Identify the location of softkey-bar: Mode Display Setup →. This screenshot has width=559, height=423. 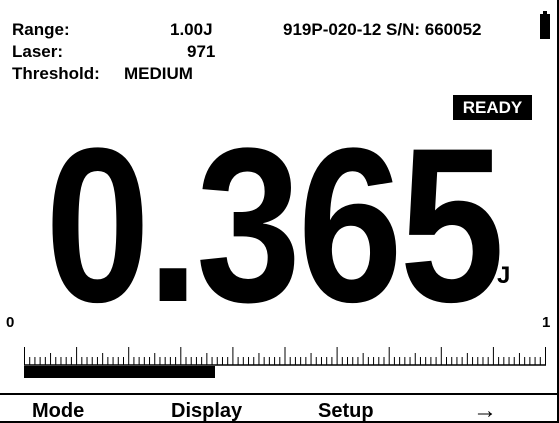
(278, 407).